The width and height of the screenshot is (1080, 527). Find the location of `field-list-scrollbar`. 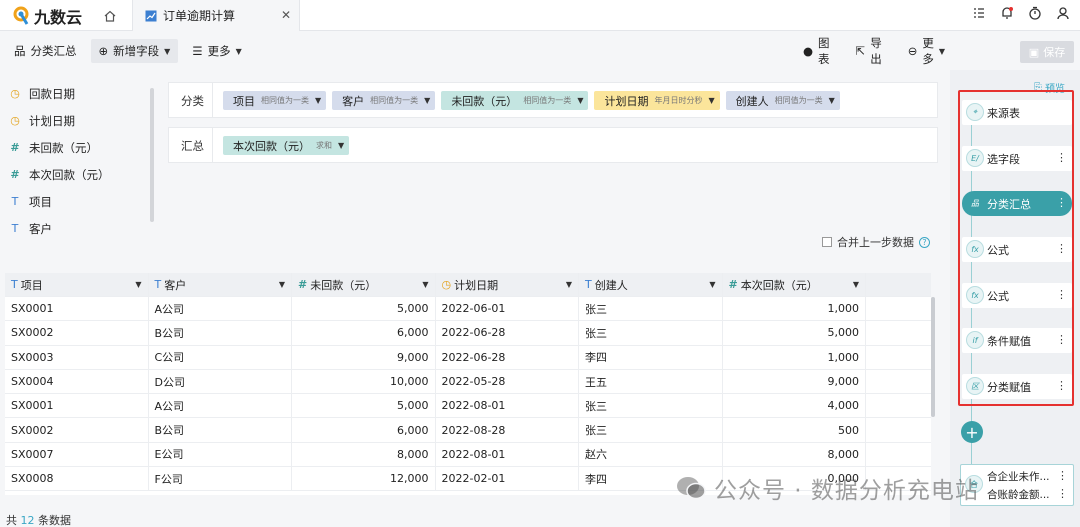

field-list-scrollbar is located at coordinates (152, 155).